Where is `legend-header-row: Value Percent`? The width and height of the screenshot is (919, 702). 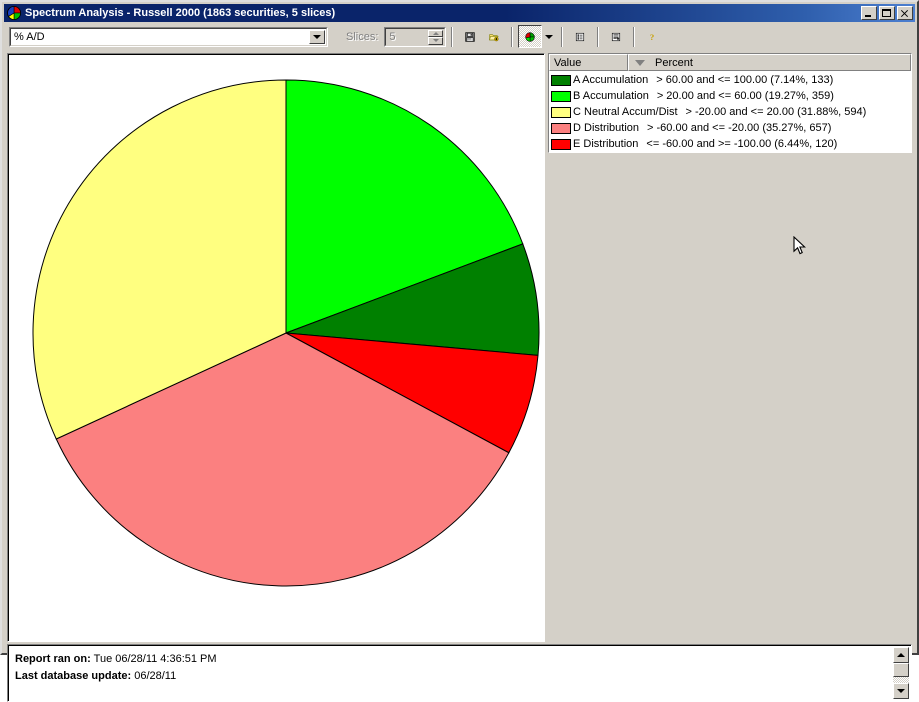
legend-header-row: Value Percent is located at coordinates (730, 62).